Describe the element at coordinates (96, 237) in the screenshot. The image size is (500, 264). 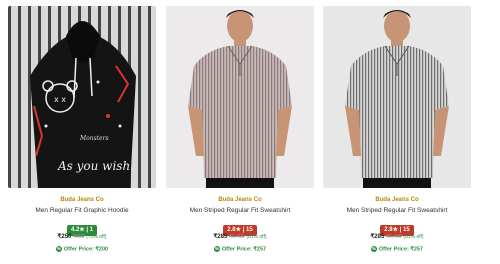
I see `discount-text: (75% off)` at that location.